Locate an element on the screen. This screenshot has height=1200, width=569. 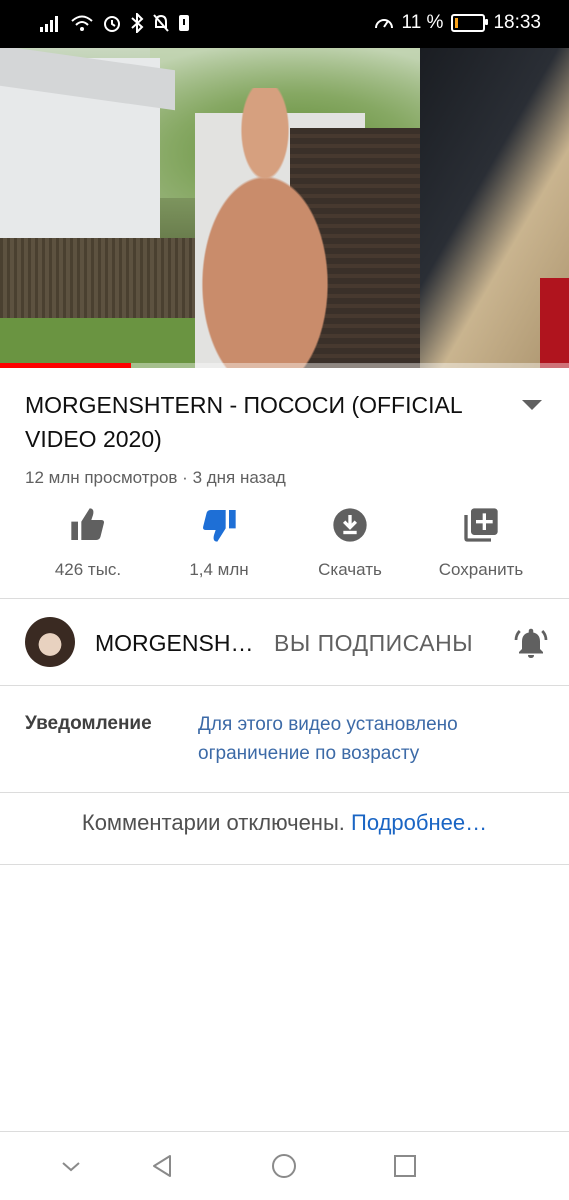
save-label: Сохранить is located at coordinates (481, 569).